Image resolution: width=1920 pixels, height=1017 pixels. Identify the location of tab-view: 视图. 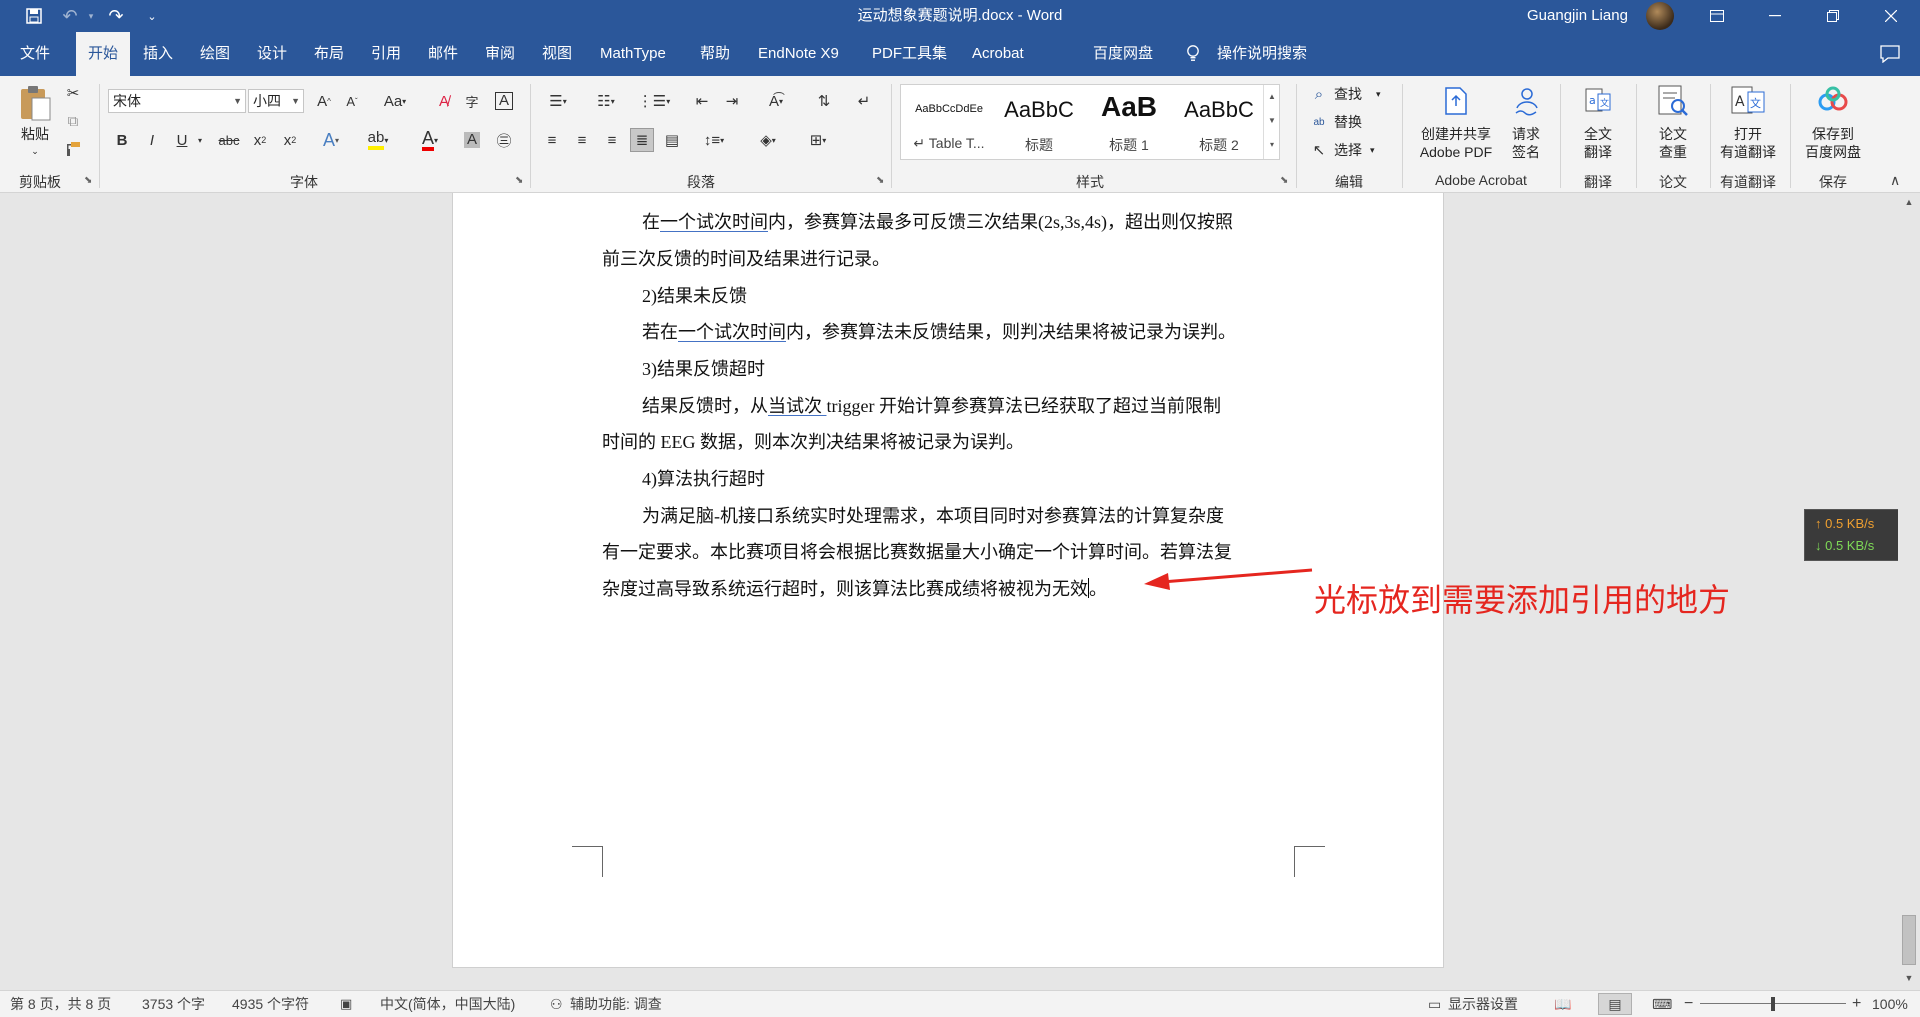
(557, 54).